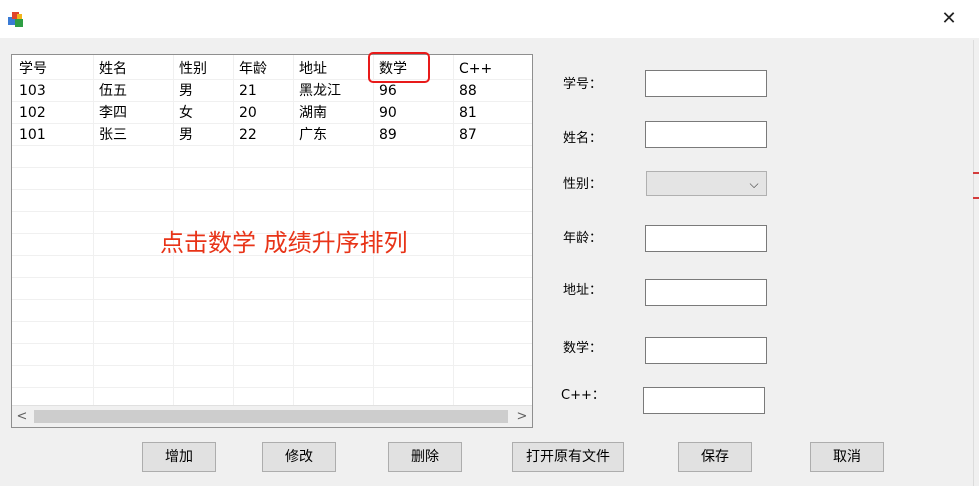 The height and width of the screenshot is (486, 979). I want to click on window-edge, so click(973, 263).